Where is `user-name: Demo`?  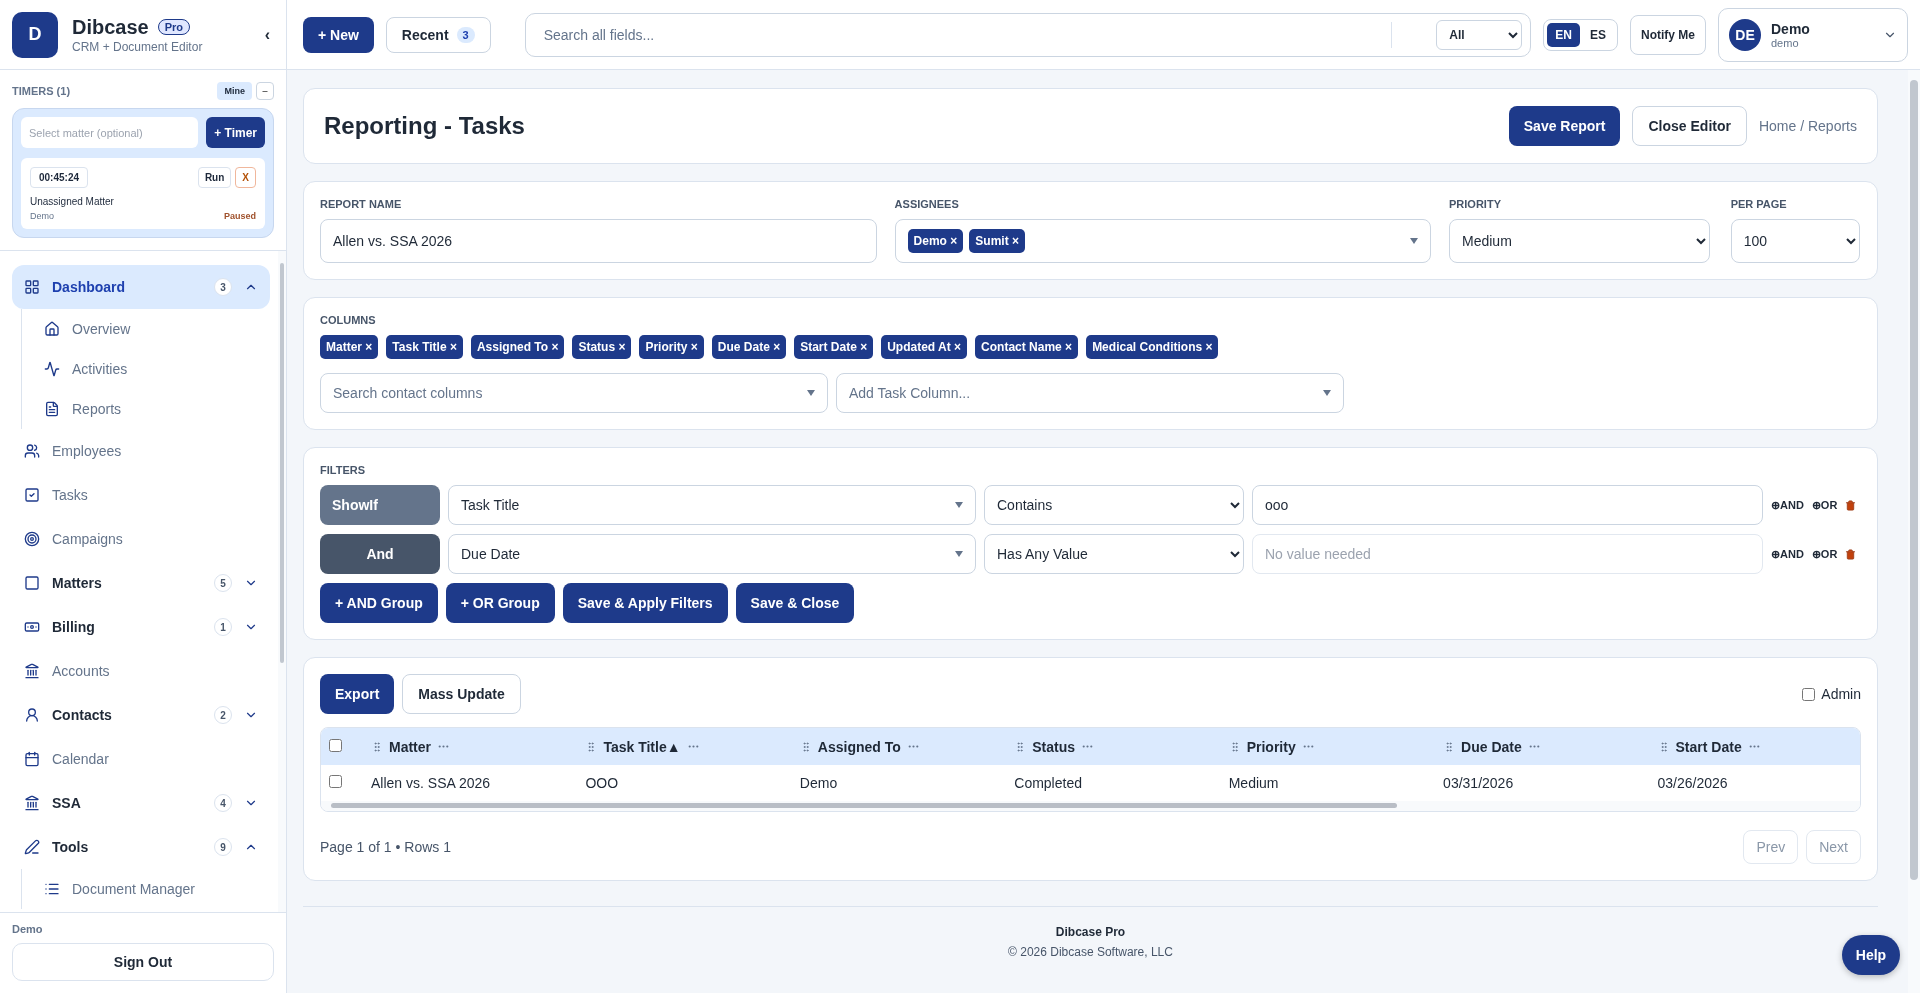 user-name: Demo is located at coordinates (1791, 28).